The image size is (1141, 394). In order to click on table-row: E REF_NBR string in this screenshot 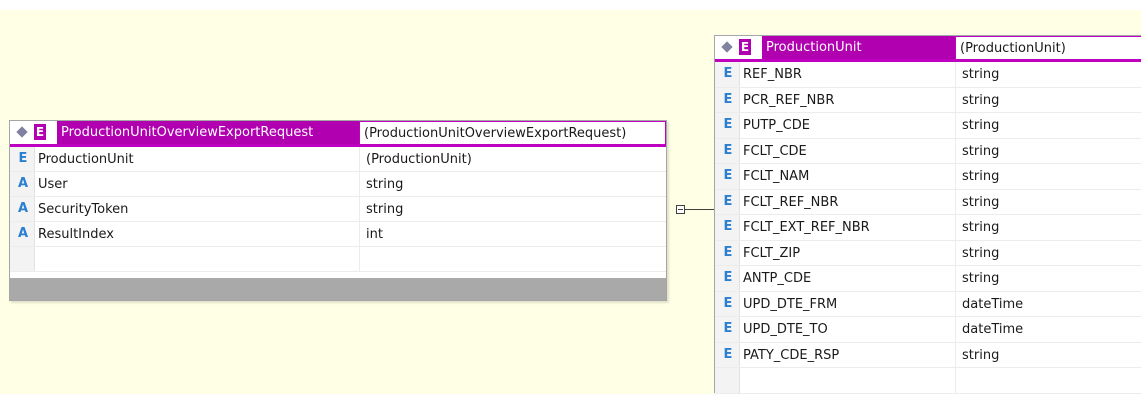, I will do `click(928, 75)`.